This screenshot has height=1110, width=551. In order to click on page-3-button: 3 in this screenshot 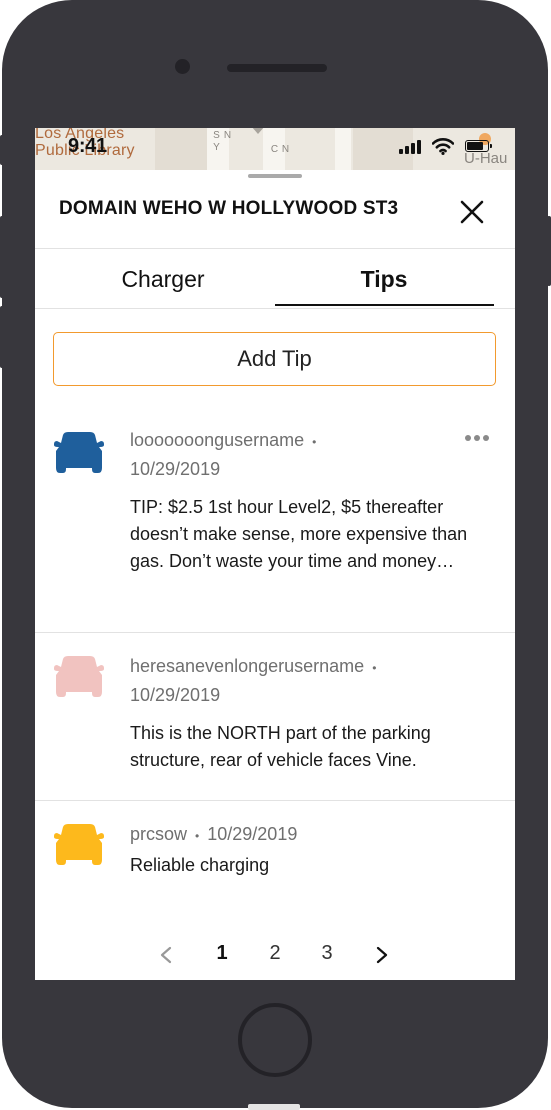, I will do `click(327, 953)`.